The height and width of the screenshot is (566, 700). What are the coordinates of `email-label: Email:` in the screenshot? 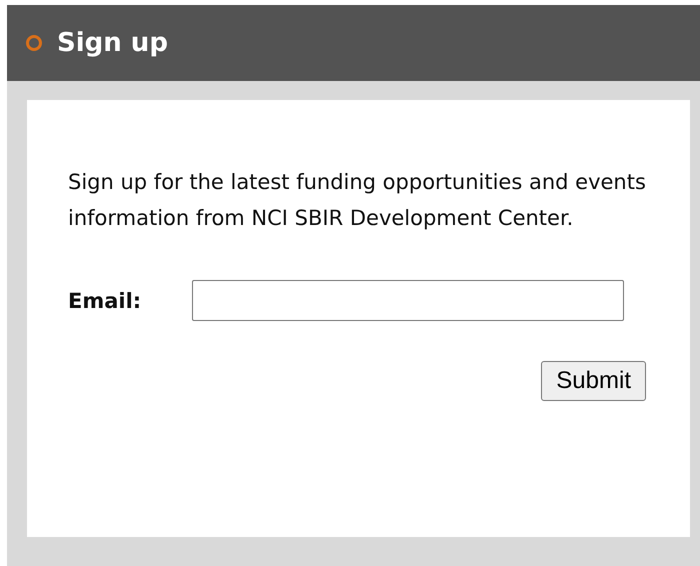 It's located at (105, 300).